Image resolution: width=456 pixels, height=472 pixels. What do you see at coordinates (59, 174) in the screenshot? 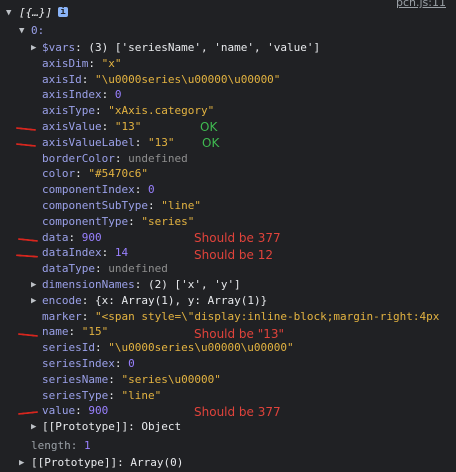
I see `property-key: color` at bounding box center [59, 174].